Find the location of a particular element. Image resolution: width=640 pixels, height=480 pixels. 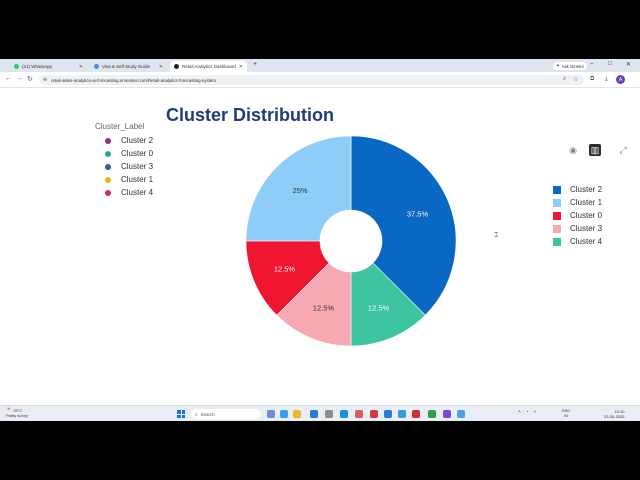

legend-label: Cluster 0 is located at coordinates (586, 215).